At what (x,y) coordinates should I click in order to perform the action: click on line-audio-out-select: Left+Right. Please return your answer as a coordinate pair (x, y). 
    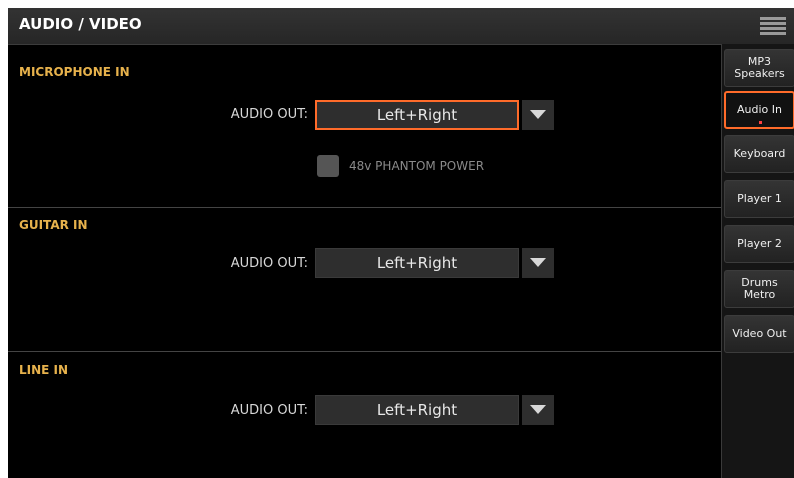
    Looking at the image, I should click on (435, 410).